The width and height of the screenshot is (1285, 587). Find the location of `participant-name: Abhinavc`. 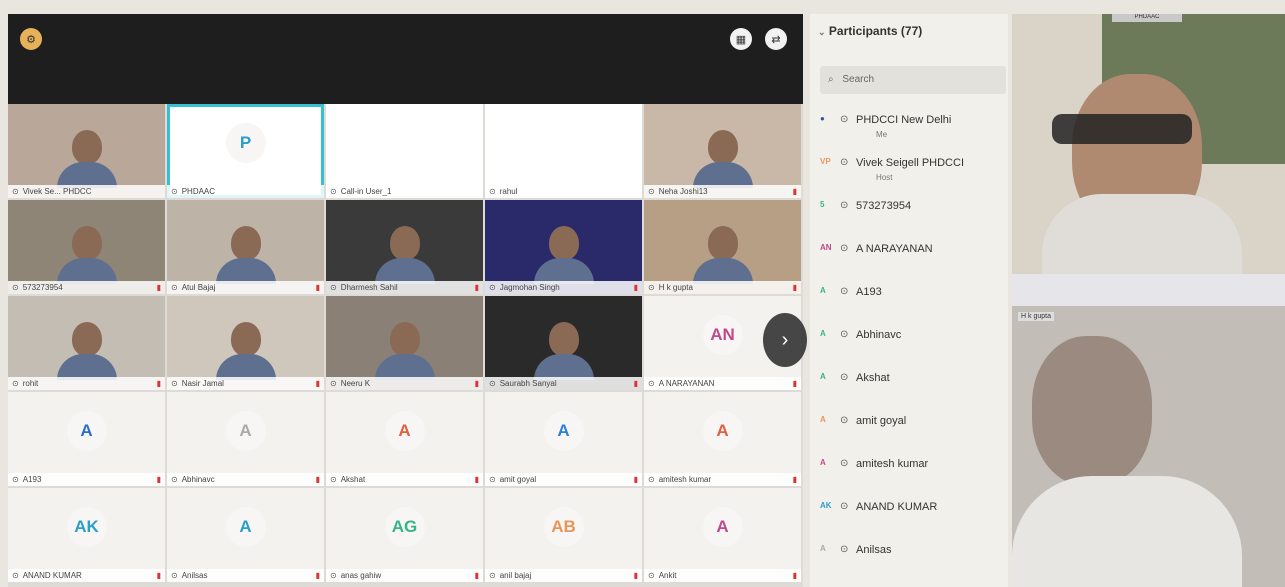

participant-name: Abhinavc is located at coordinates (879, 335).